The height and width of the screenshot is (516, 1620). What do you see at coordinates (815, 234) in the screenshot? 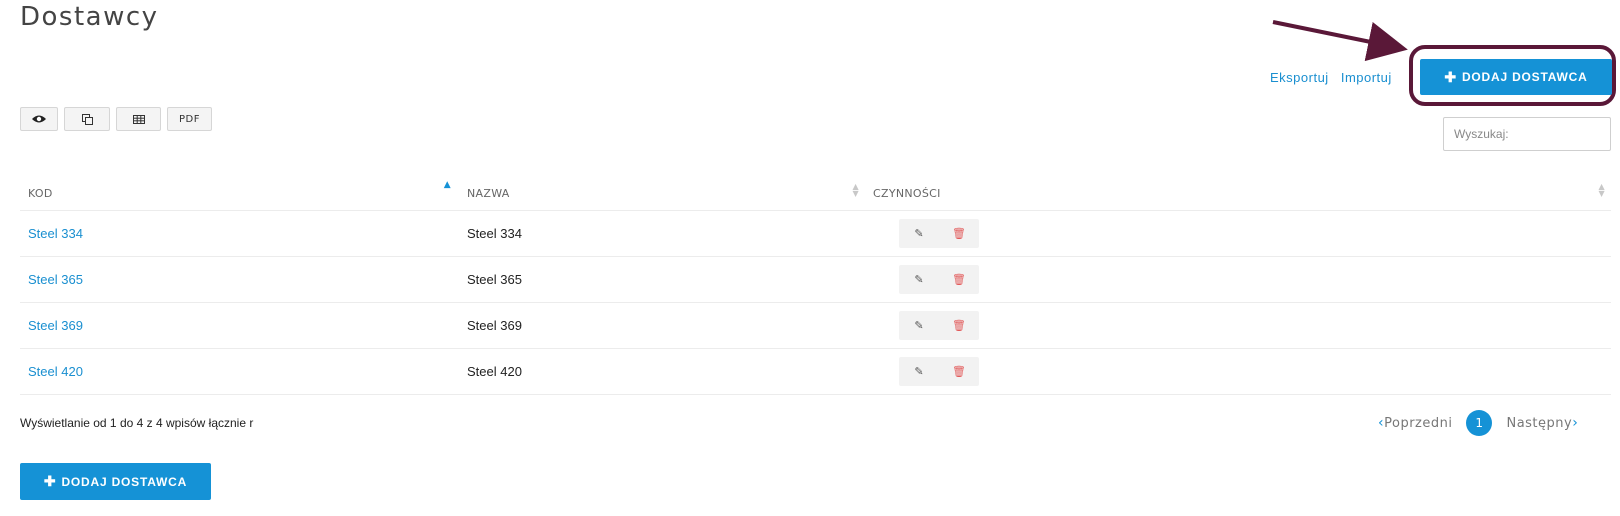
I see `table-row: Steel 334 Steel 334 ✎ 🗑` at bounding box center [815, 234].